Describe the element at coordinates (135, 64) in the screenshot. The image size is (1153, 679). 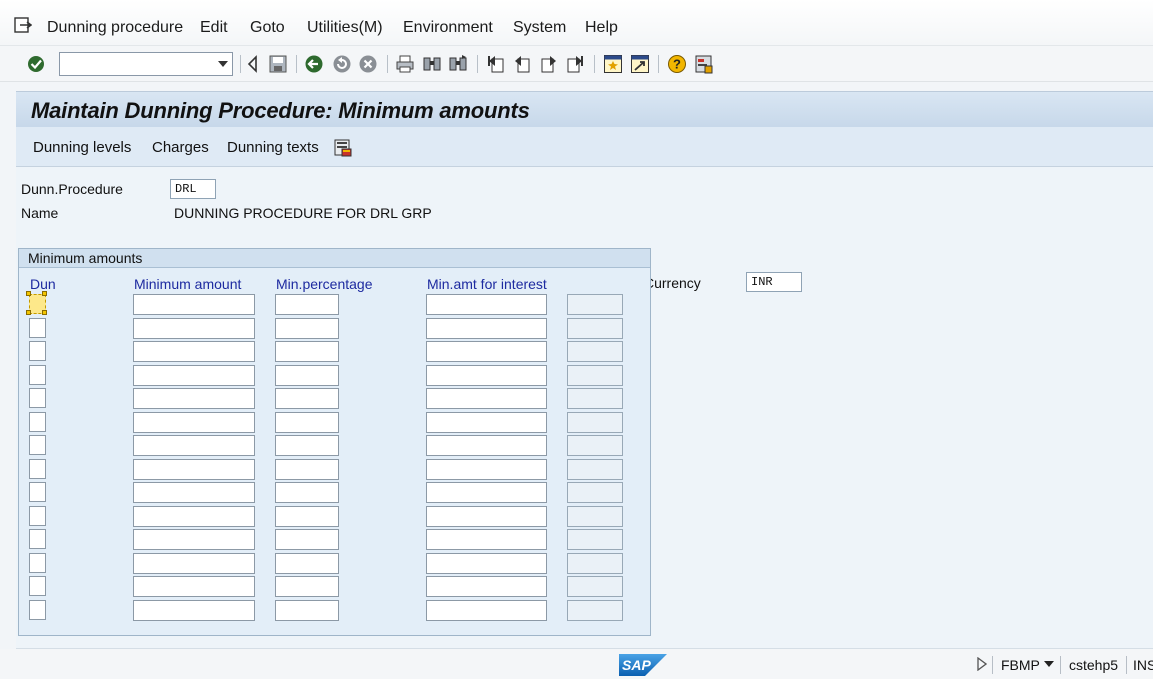
I see `command-input` at that location.